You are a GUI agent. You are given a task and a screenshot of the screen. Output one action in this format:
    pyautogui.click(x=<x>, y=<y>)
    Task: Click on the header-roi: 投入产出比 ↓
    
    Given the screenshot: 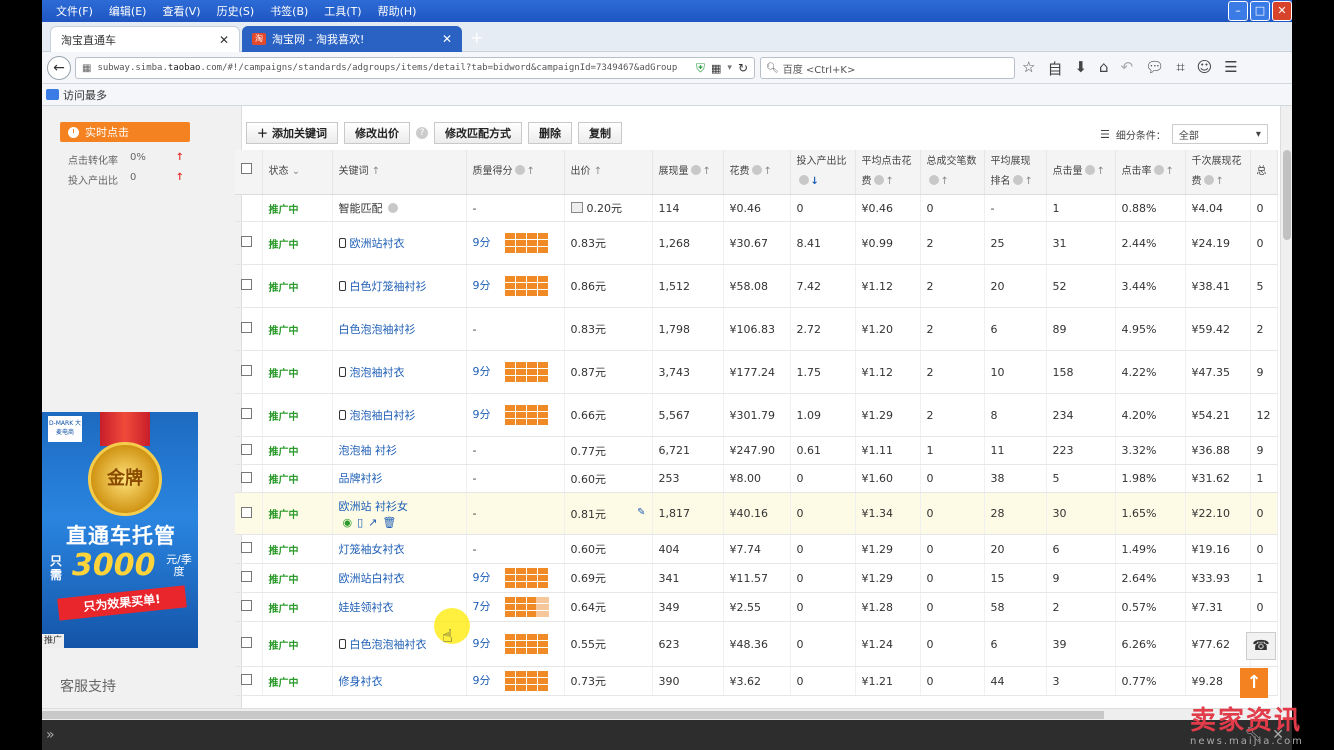 What is the action you would take?
    pyautogui.click(x=823, y=172)
    